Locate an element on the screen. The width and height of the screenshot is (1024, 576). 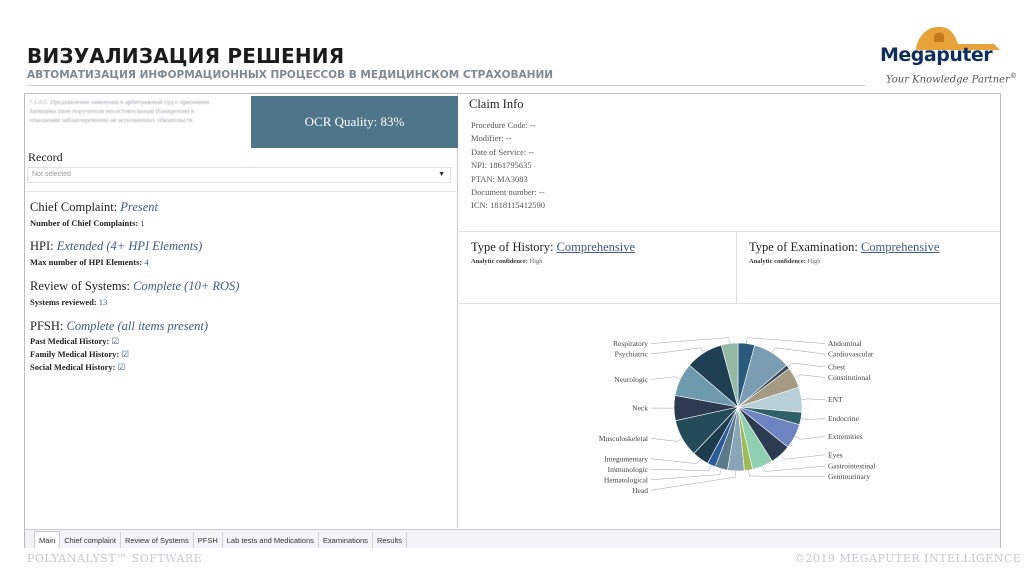
chief-complaint-label: Chief Complaint: is located at coordinates (74, 207).